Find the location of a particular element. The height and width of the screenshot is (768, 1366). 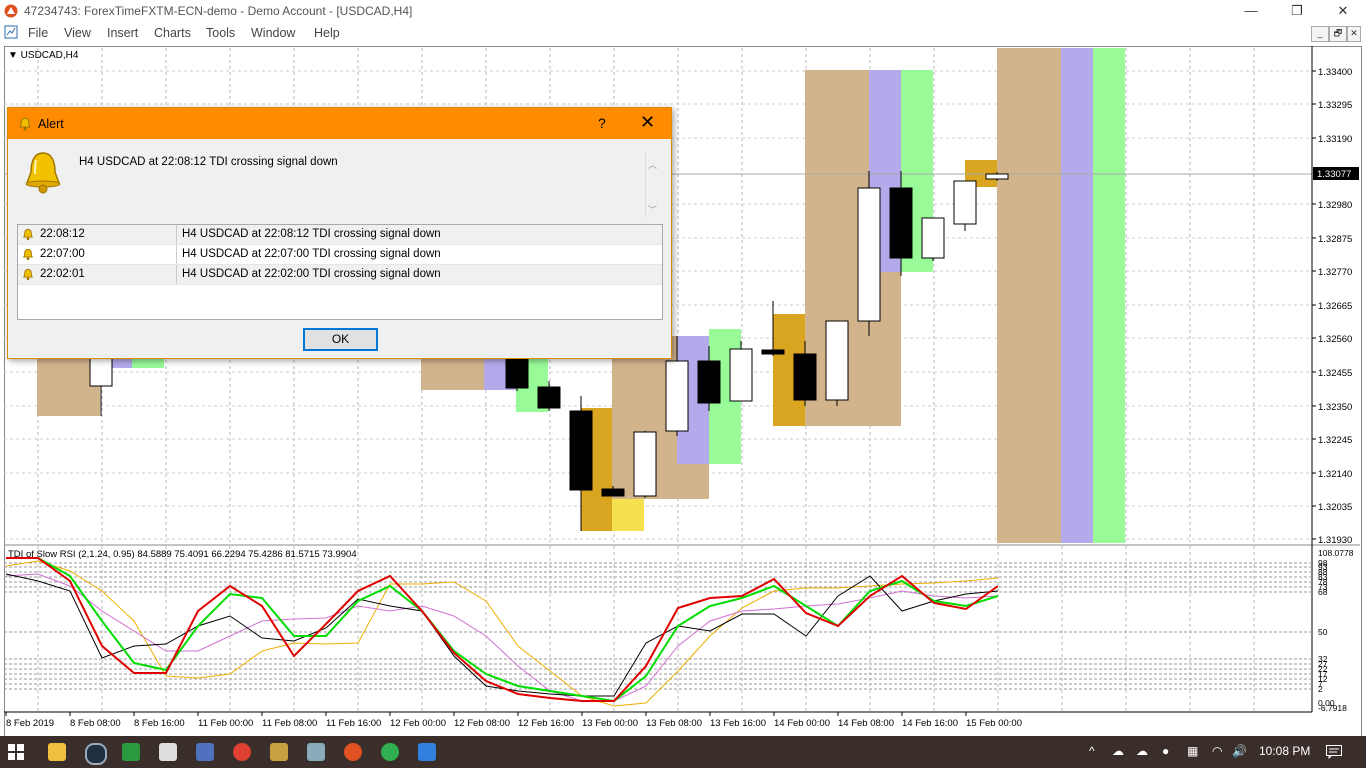

price-label: 1.32980 is located at coordinates (1335, 205).